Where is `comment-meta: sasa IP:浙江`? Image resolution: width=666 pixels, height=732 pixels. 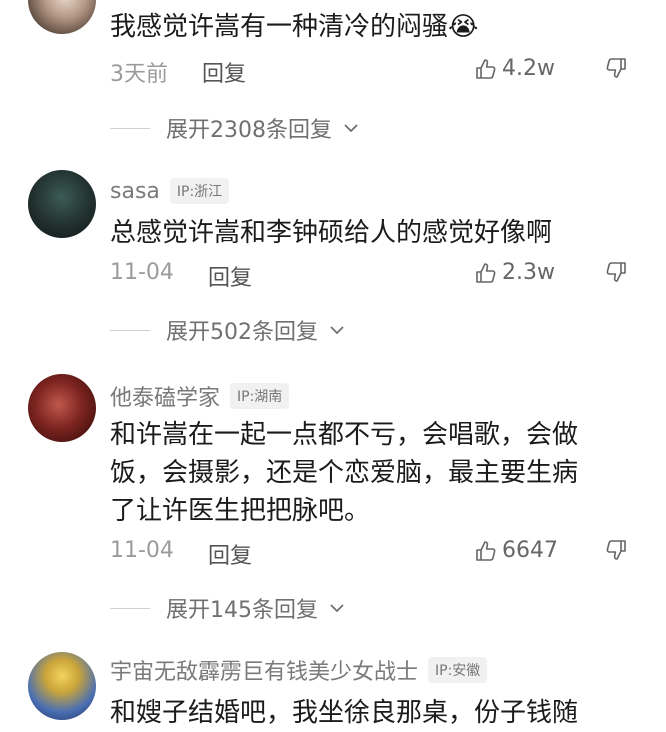
comment-meta: sasa IP:浙江 is located at coordinates (170, 191).